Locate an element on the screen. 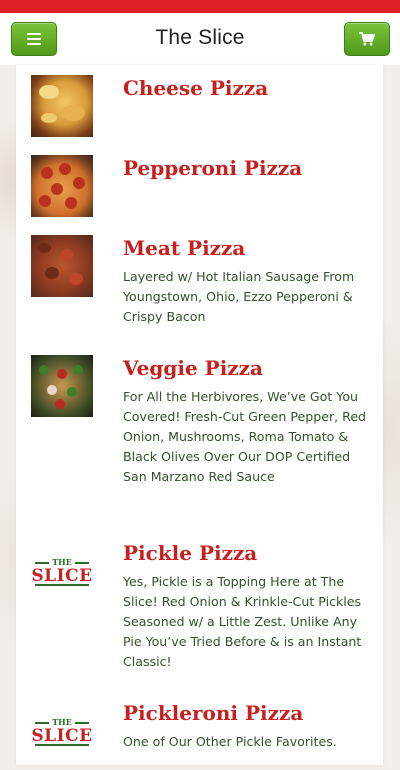 The height and width of the screenshot is (770, 400). top-accent-bar is located at coordinates (200, 6).